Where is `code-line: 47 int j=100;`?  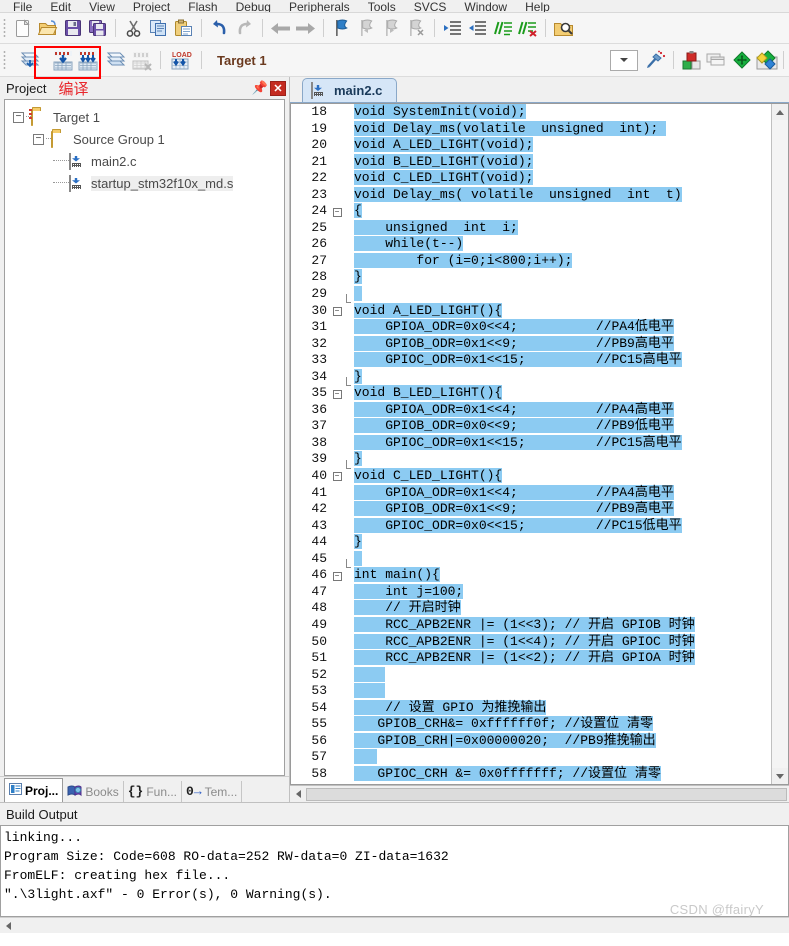 code-line: 47 int j=100; is located at coordinates (531, 592).